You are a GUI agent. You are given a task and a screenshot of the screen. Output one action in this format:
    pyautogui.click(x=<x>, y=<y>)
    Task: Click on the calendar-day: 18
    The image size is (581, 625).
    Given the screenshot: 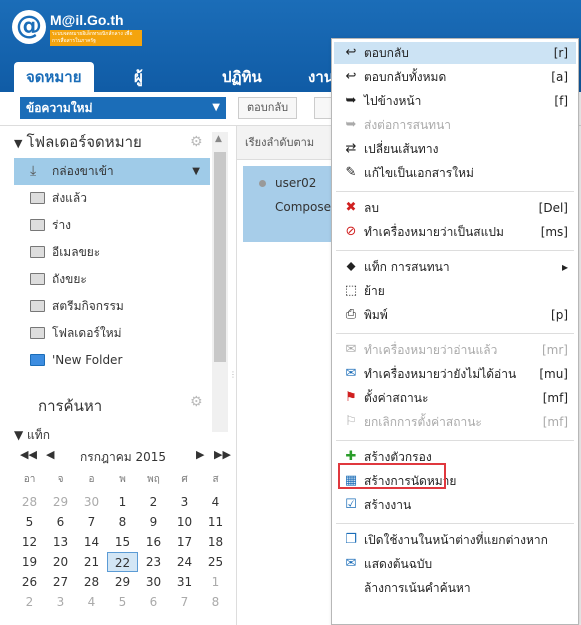 What is the action you would take?
    pyautogui.click(x=215, y=542)
    